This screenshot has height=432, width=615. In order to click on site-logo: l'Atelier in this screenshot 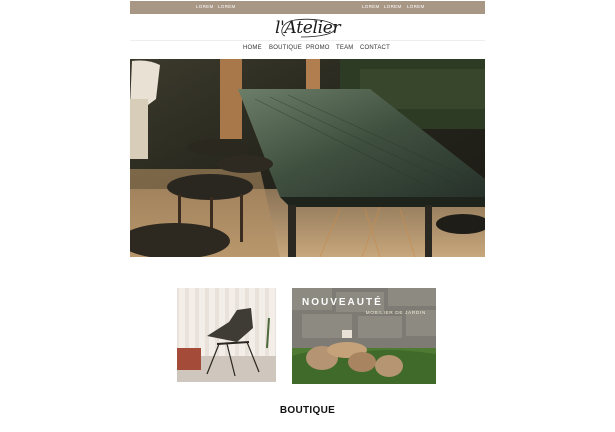, I will do `click(308, 28)`.